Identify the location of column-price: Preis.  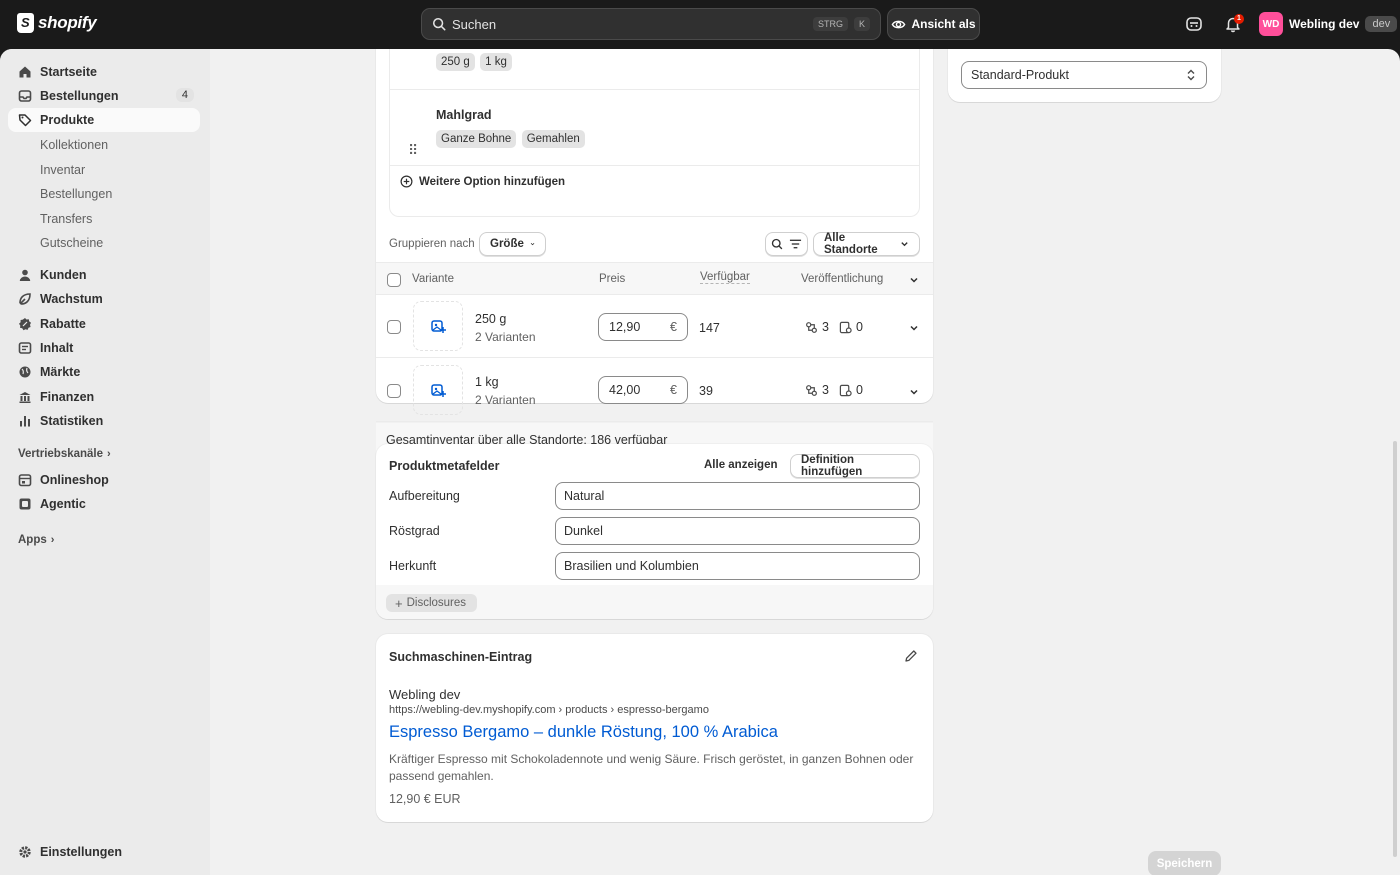
(612, 279).